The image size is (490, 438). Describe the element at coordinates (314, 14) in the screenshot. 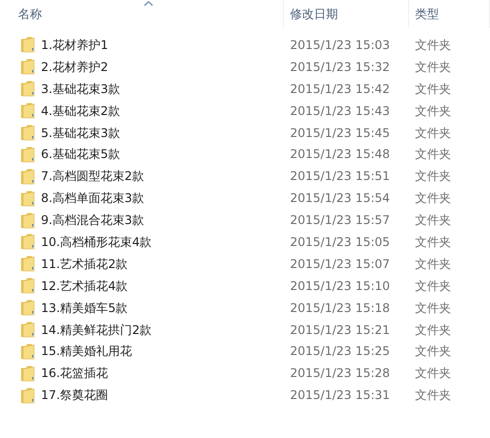

I see `column-header: 修改日期` at that location.